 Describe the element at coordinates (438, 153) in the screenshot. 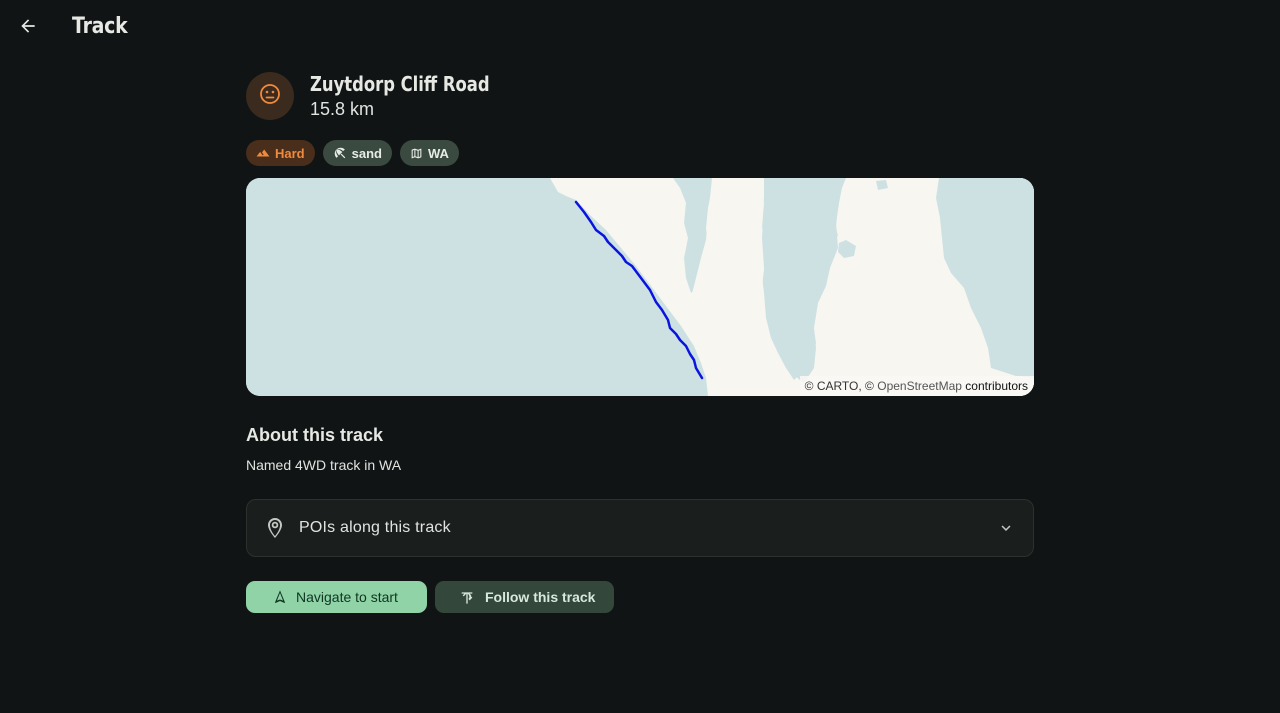

I see `state-label: WA` at that location.